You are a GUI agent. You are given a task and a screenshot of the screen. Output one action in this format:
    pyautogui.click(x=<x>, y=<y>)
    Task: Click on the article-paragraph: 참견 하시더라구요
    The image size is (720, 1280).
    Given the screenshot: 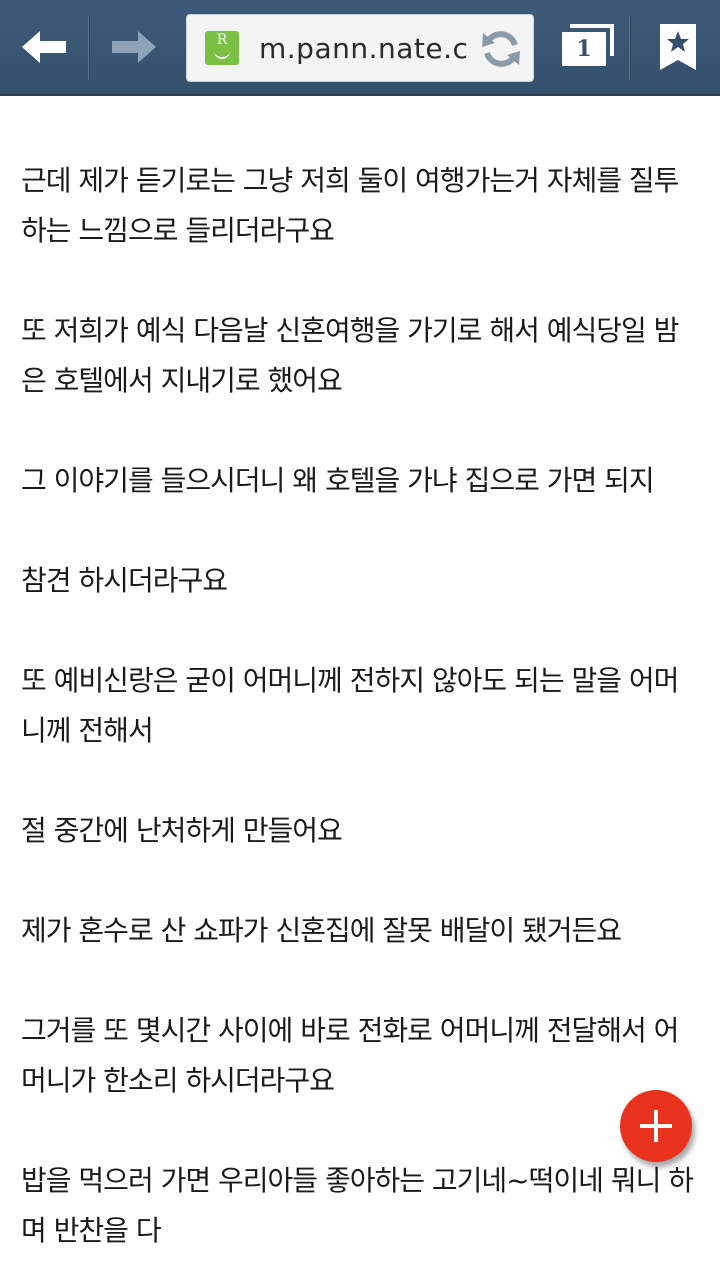 What is the action you would take?
    pyautogui.click(x=124, y=580)
    